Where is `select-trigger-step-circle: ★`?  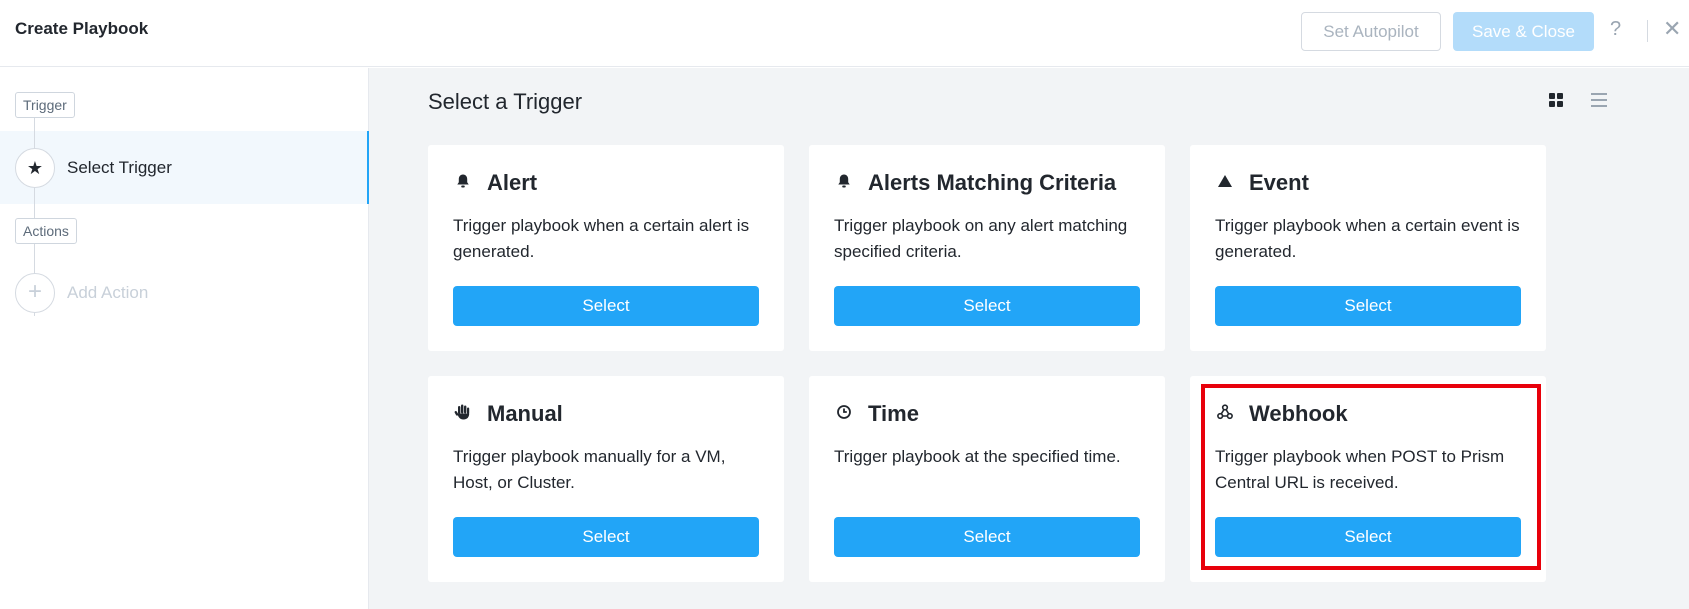
select-trigger-step-circle: ★ is located at coordinates (35, 168).